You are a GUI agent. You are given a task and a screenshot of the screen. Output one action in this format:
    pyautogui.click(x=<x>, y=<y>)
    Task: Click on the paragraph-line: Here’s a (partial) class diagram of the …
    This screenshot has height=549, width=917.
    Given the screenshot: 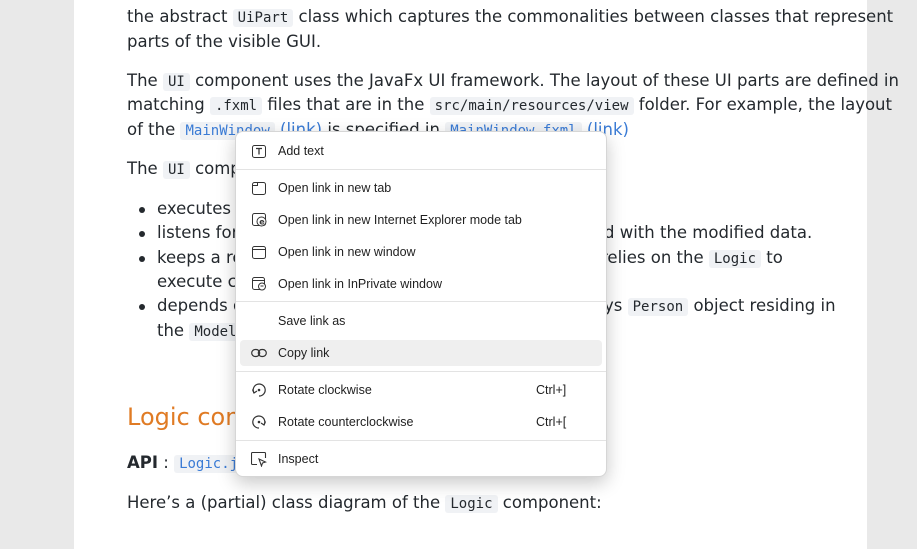 What is the action you would take?
    pyautogui.click(x=364, y=504)
    